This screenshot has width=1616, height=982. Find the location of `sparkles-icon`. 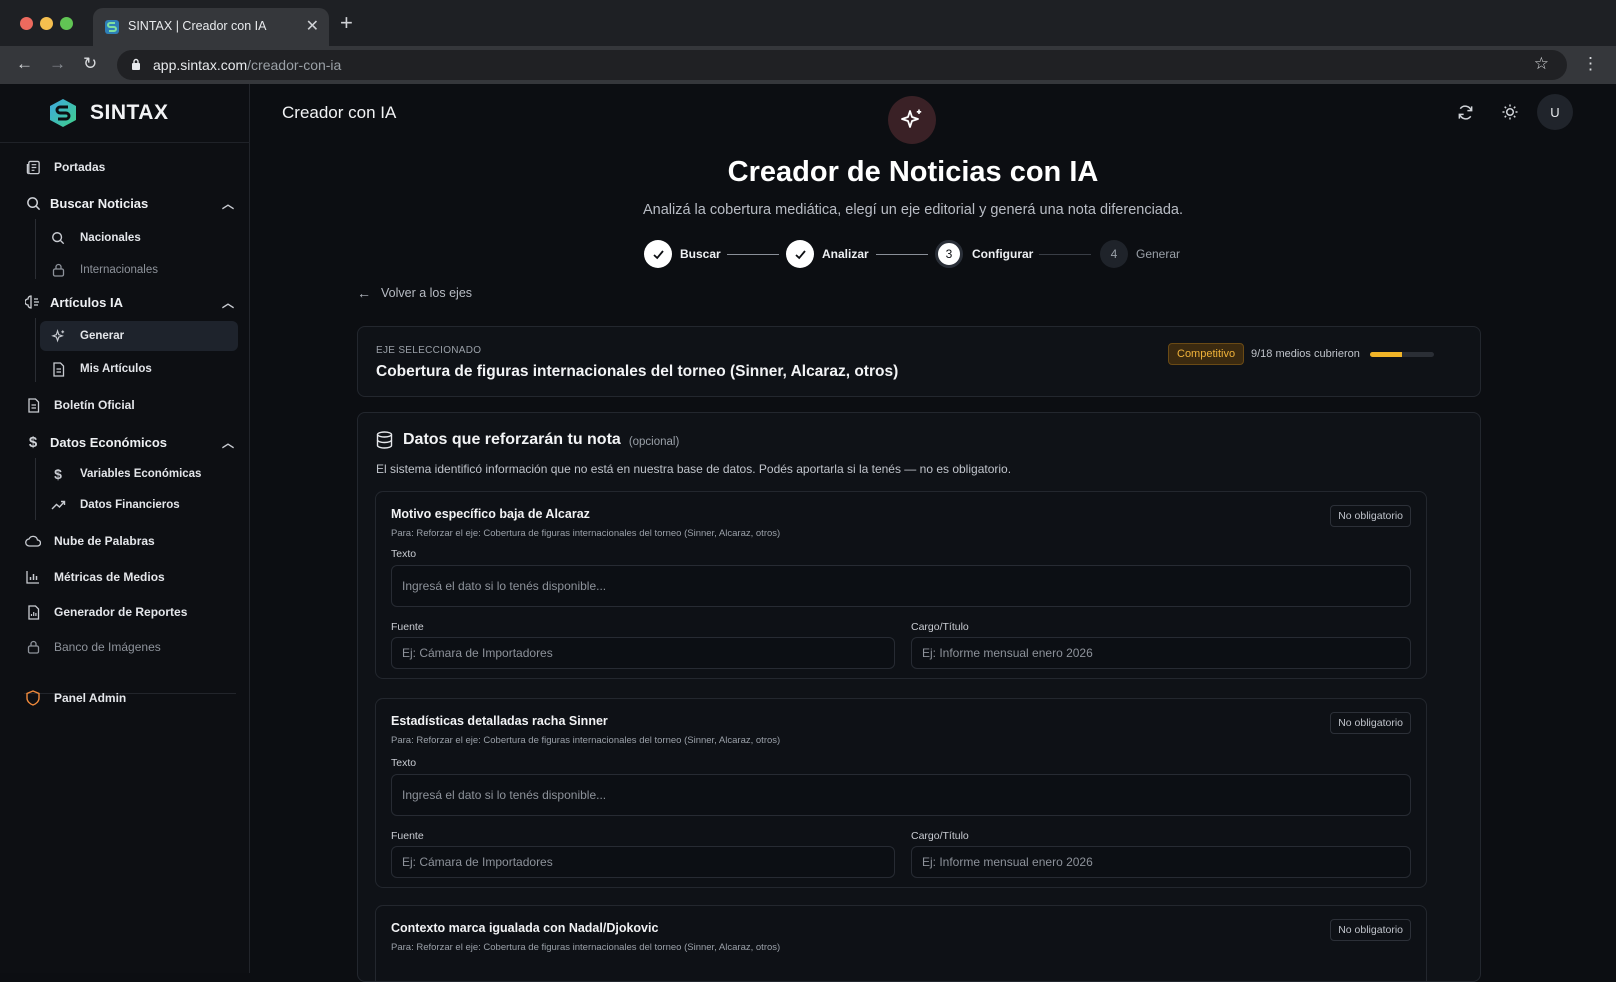

sparkles-icon is located at coordinates (58, 336).